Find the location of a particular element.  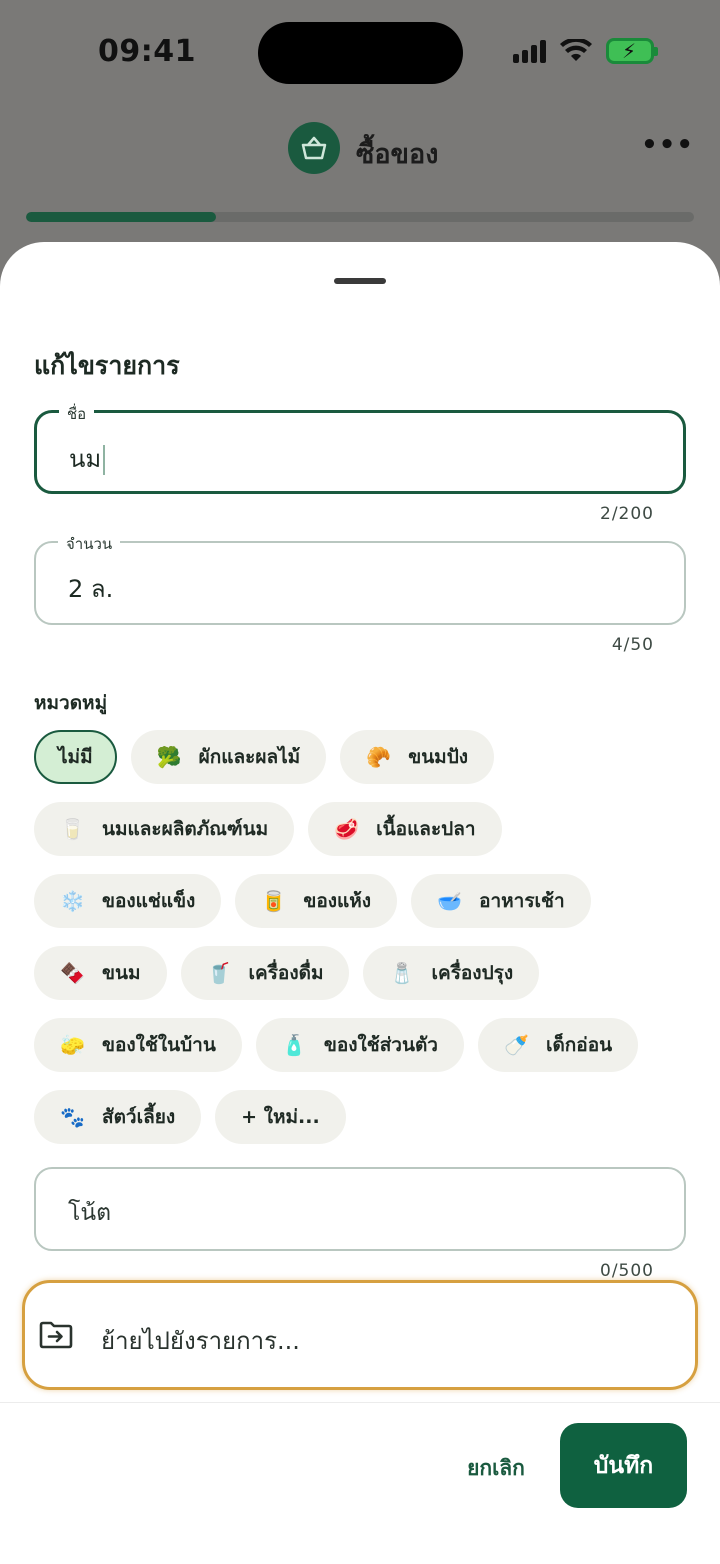

category-chip-pets: 🐾 สัตว์เลี้ยง is located at coordinates (118, 1117).